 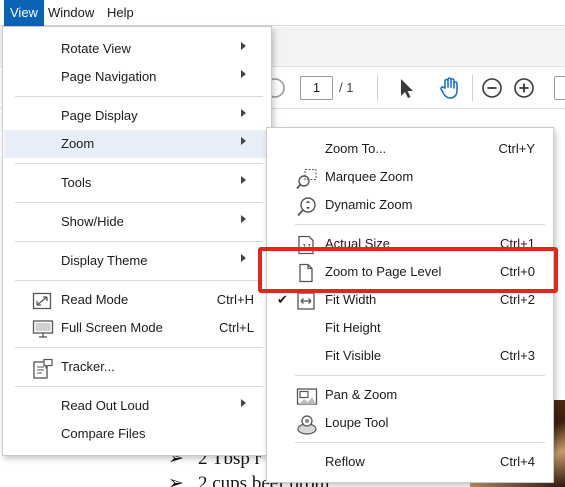 I want to click on menu-item-tools: Tools, so click(x=137, y=183).